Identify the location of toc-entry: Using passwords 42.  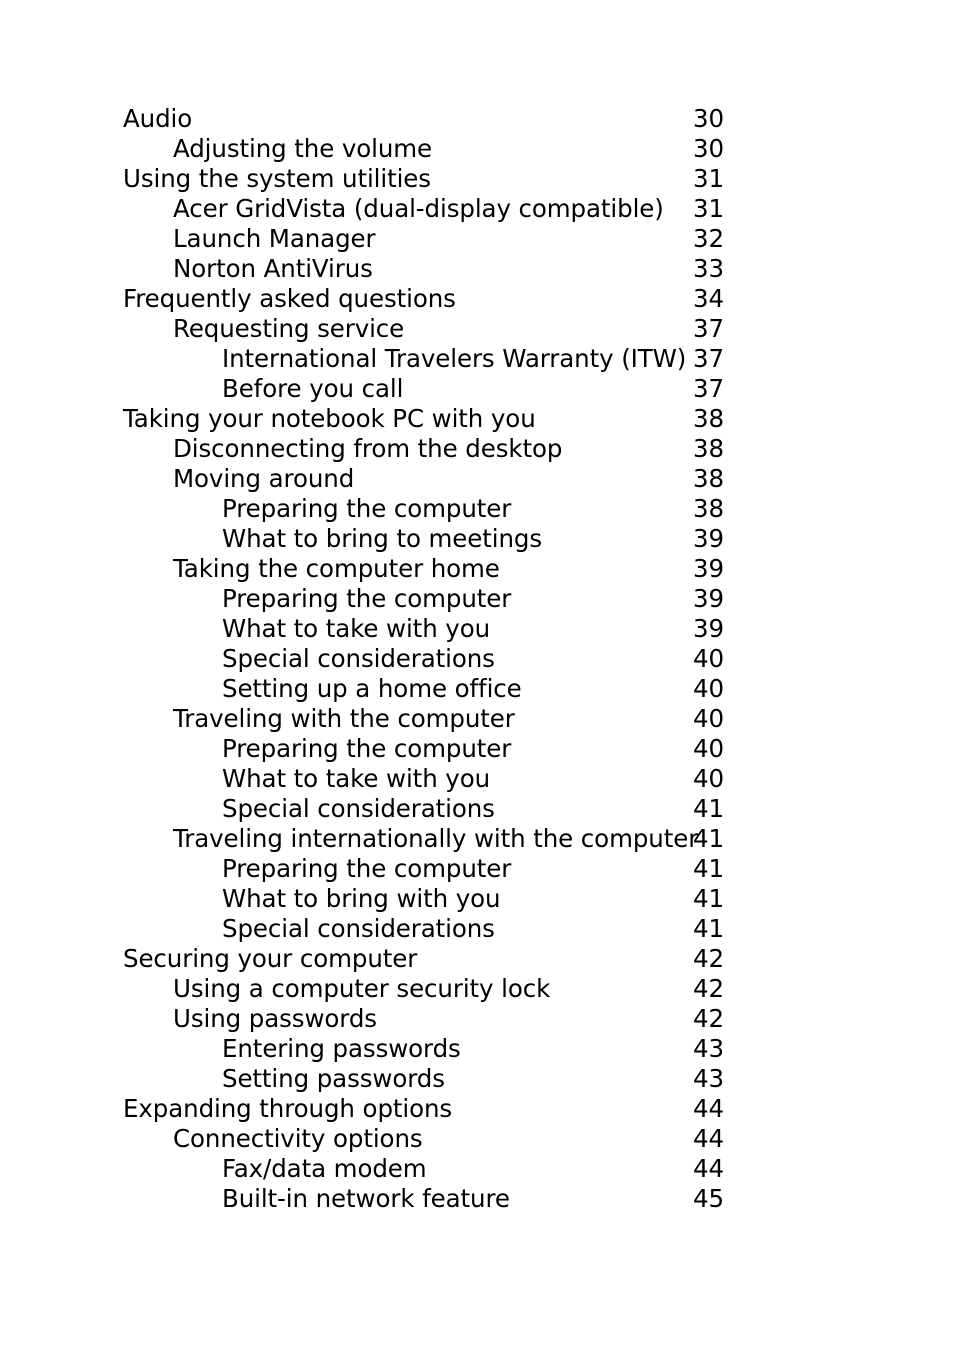
(477, 1019).